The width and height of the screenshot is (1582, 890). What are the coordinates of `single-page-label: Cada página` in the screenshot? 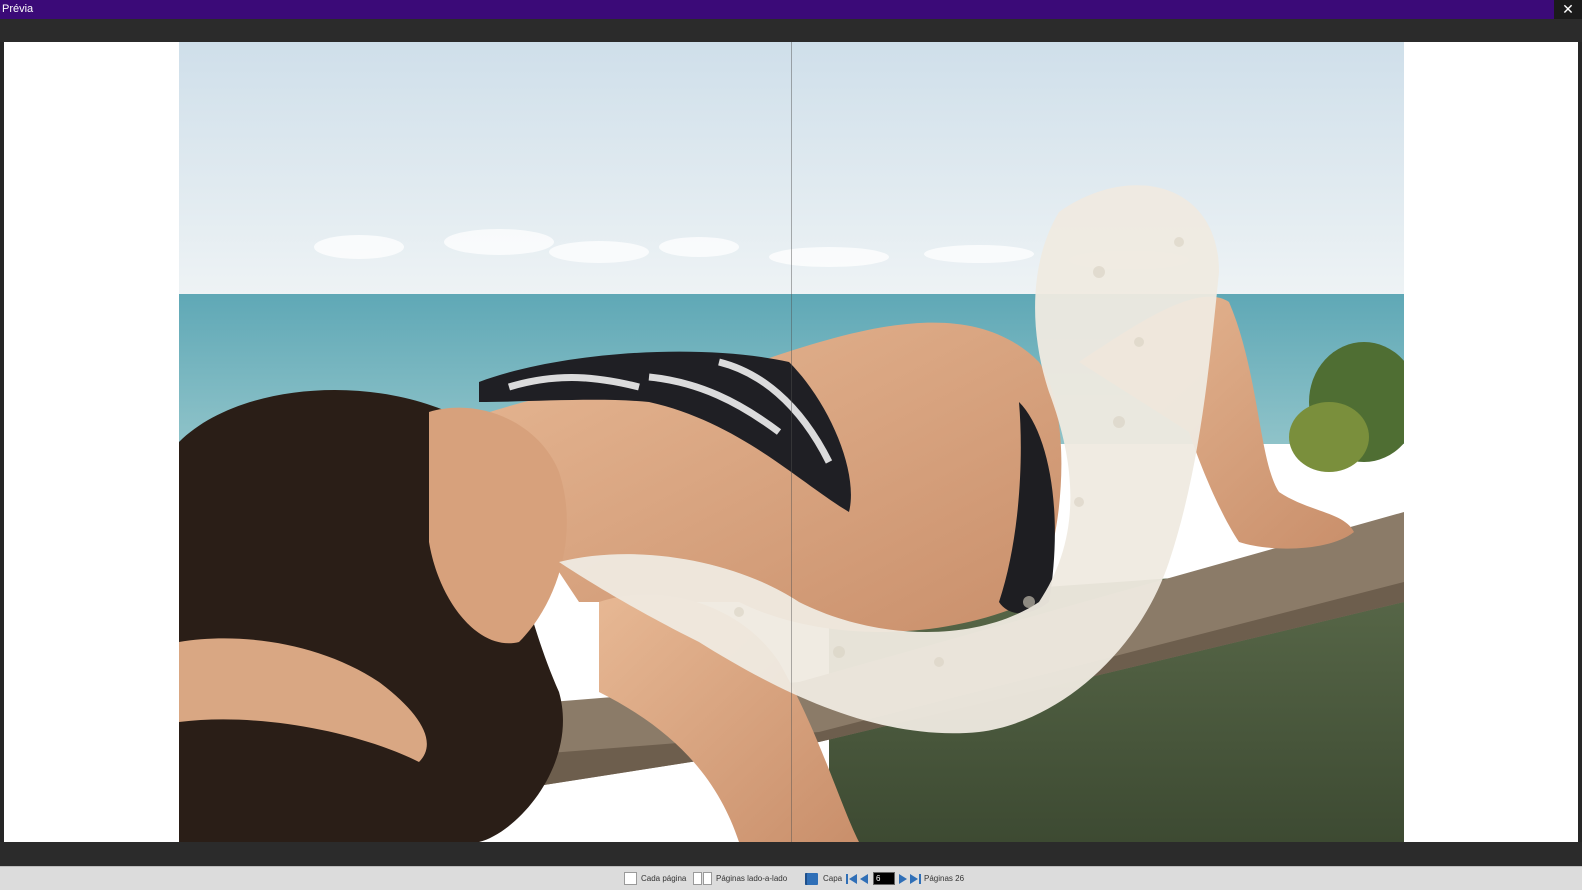 It's located at (664, 878).